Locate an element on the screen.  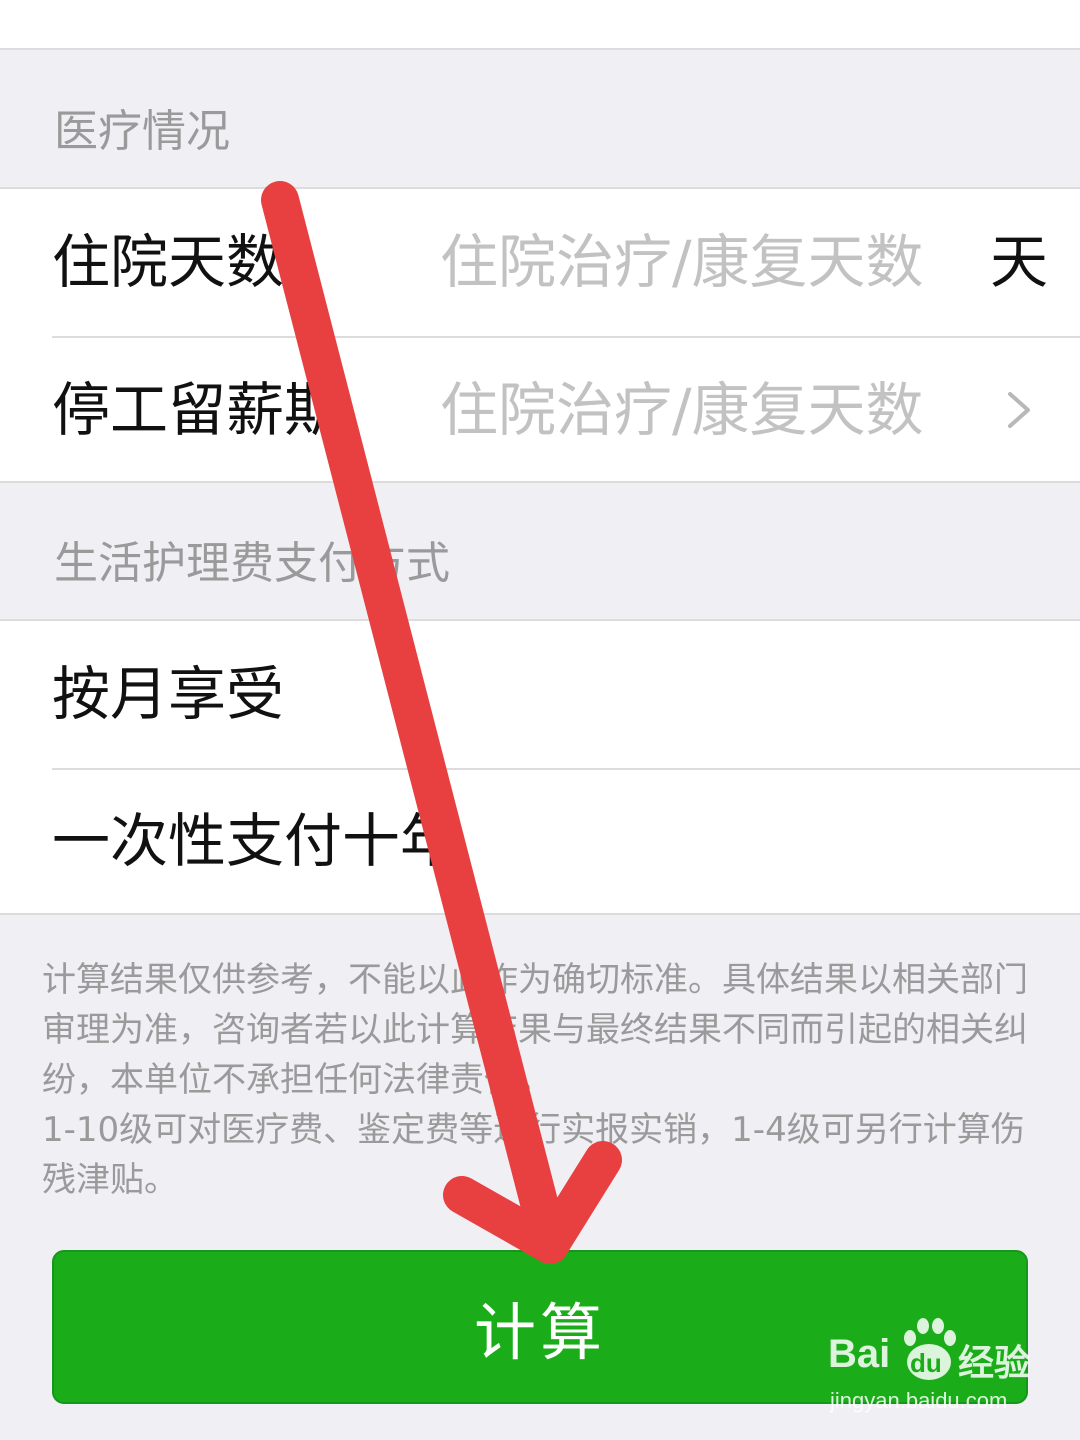
care-option-monthly: 按月享受 is located at coordinates (168, 694).